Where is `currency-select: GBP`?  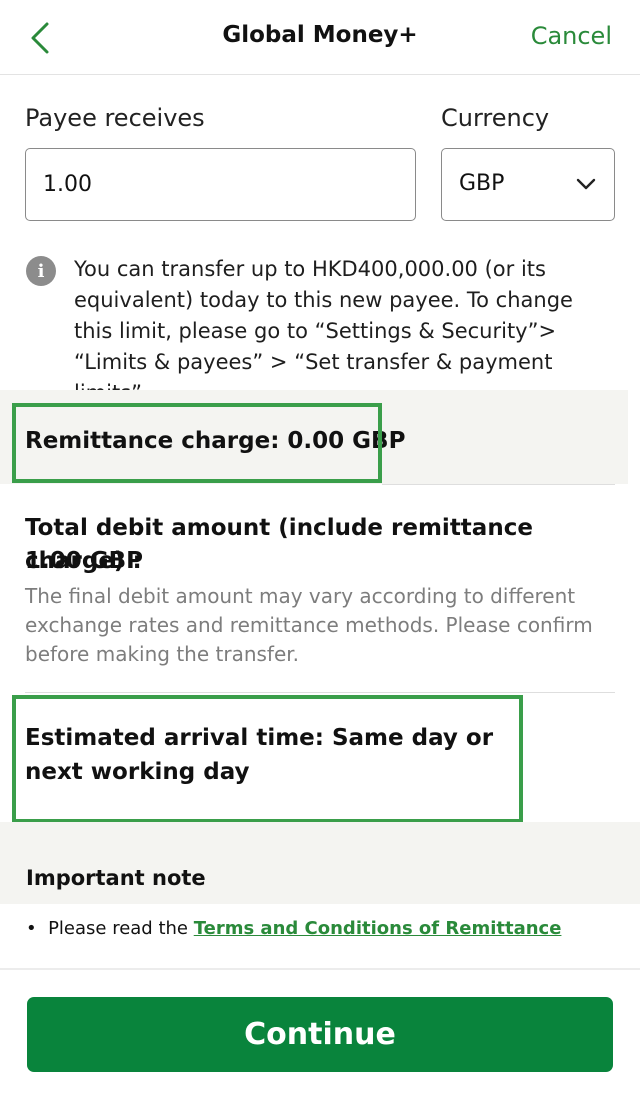
currency-select: GBP is located at coordinates (528, 184).